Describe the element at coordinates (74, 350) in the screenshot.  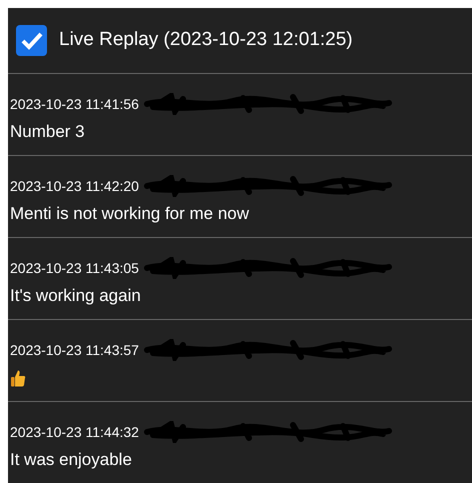
I see `message-timestamp: 2023-10-23 11:43:57` at that location.